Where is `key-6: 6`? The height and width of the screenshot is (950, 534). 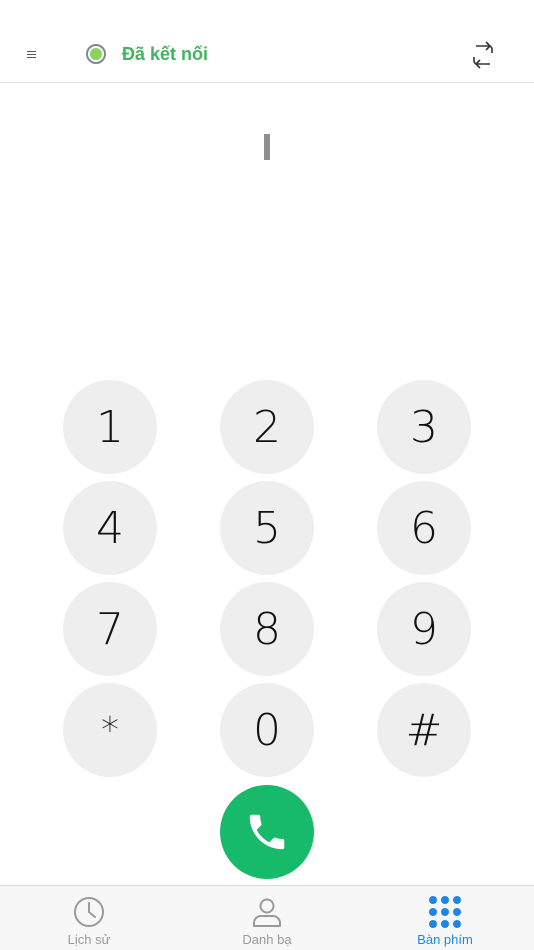 key-6: 6 is located at coordinates (424, 528).